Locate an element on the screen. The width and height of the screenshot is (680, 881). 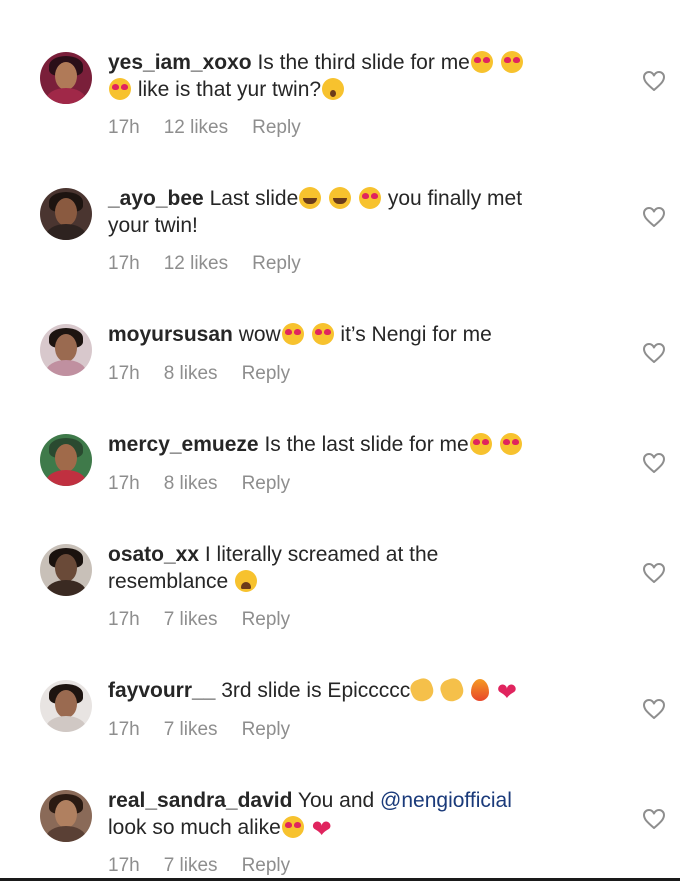
surprised-emoji-icon is located at coordinates (333, 89).